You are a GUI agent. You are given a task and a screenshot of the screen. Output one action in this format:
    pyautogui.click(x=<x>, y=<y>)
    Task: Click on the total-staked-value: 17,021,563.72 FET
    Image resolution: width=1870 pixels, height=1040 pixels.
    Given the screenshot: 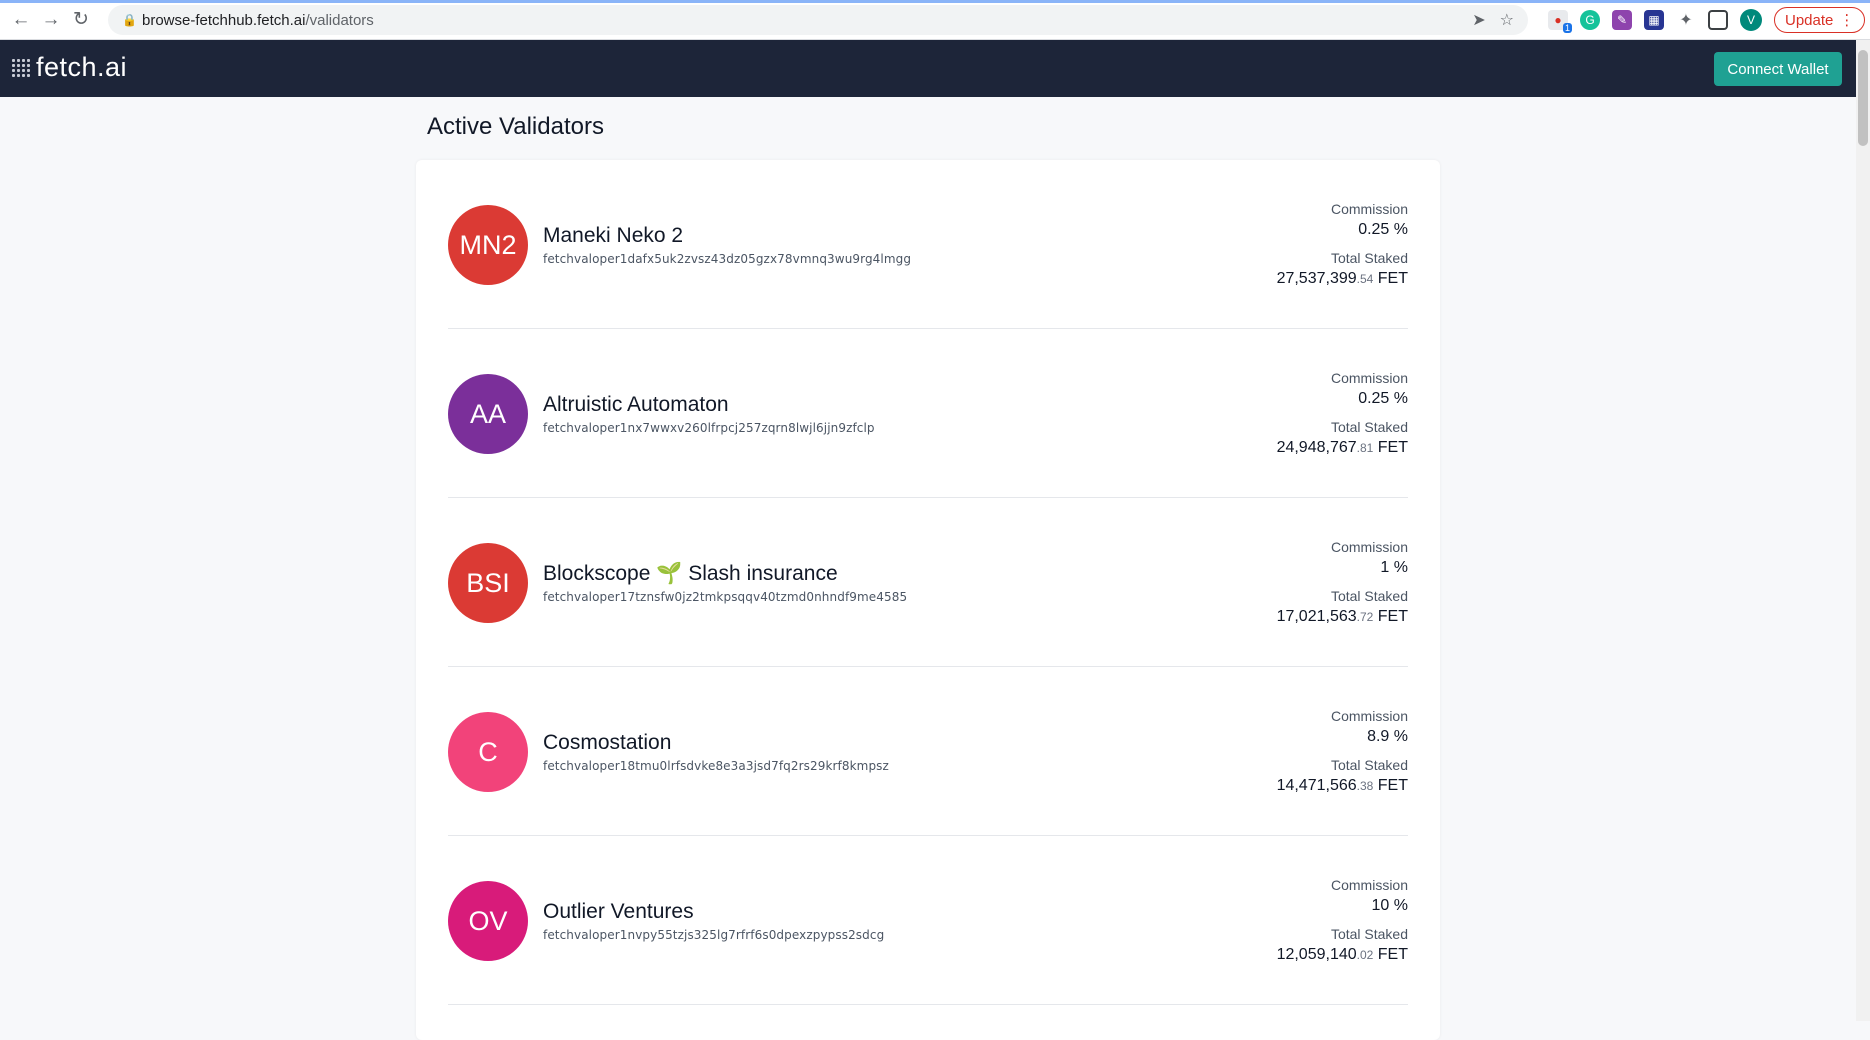 What is the action you would take?
    pyautogui.click(x=1342, y=616)
    